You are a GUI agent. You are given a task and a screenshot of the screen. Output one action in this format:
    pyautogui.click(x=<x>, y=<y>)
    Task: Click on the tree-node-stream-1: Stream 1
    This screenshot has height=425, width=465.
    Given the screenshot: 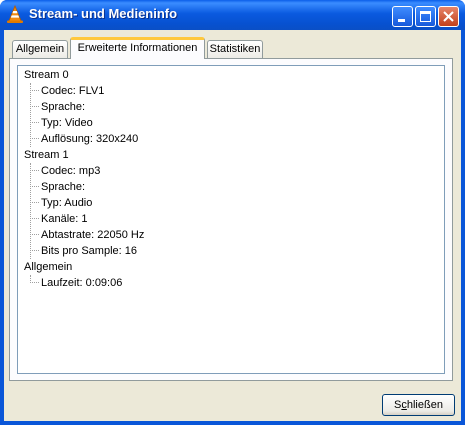 What is the action you would take?
    pyautogui.click(x=46, y=155)
    